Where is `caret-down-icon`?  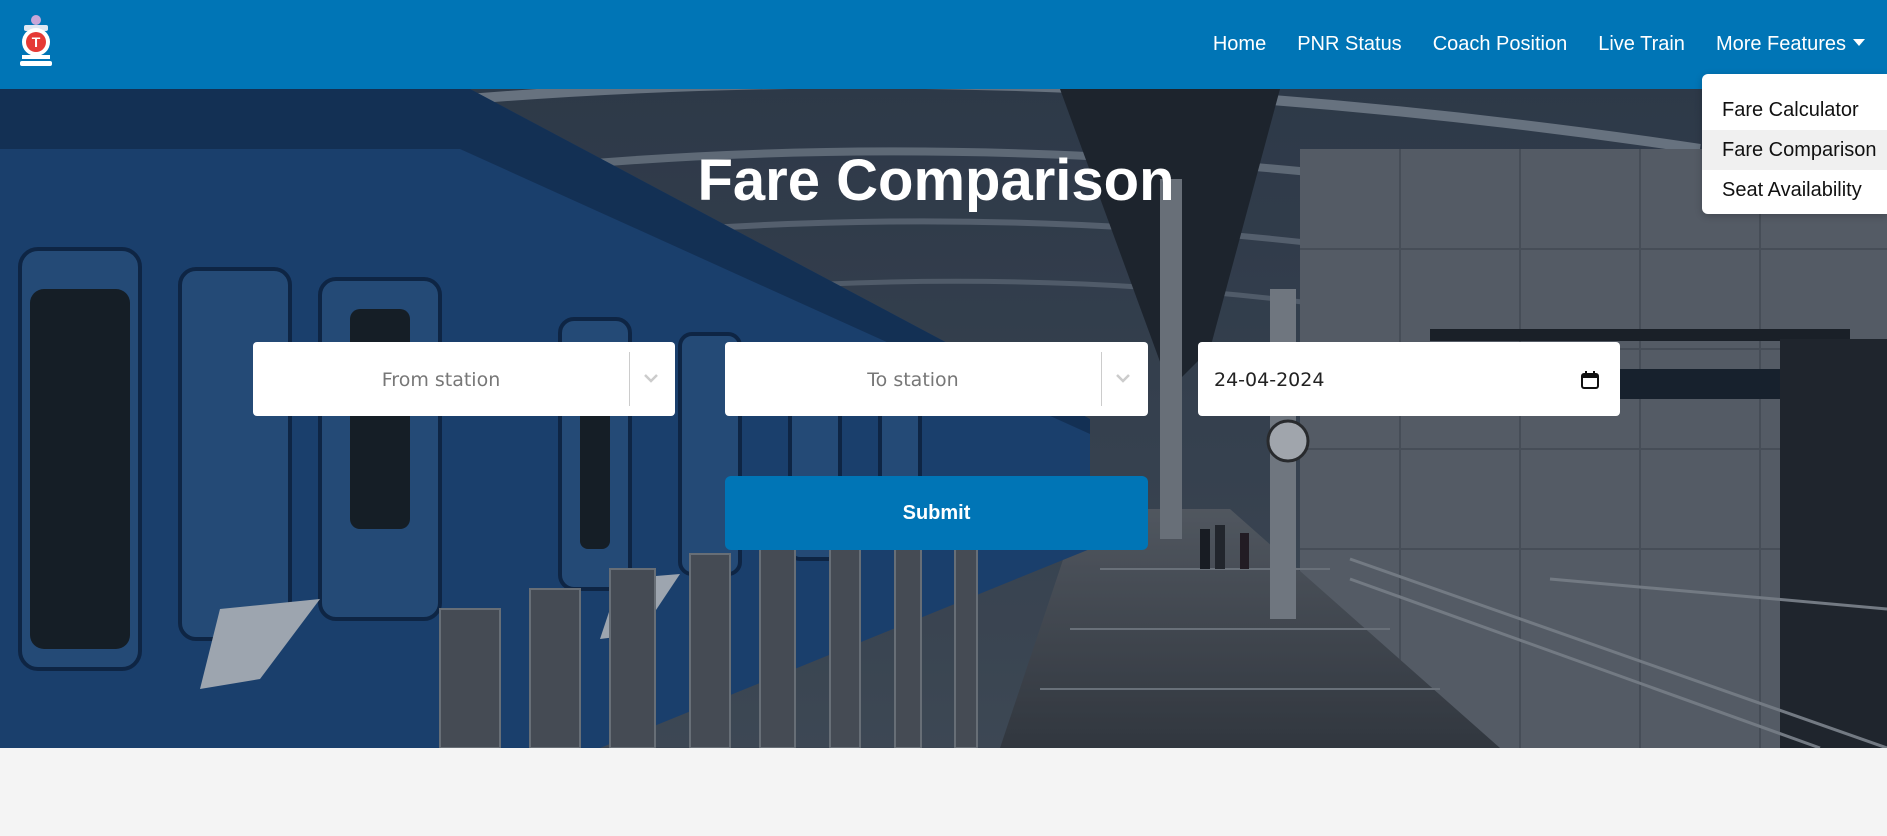 caret-down-icon is located at coordinates (1859, 42).